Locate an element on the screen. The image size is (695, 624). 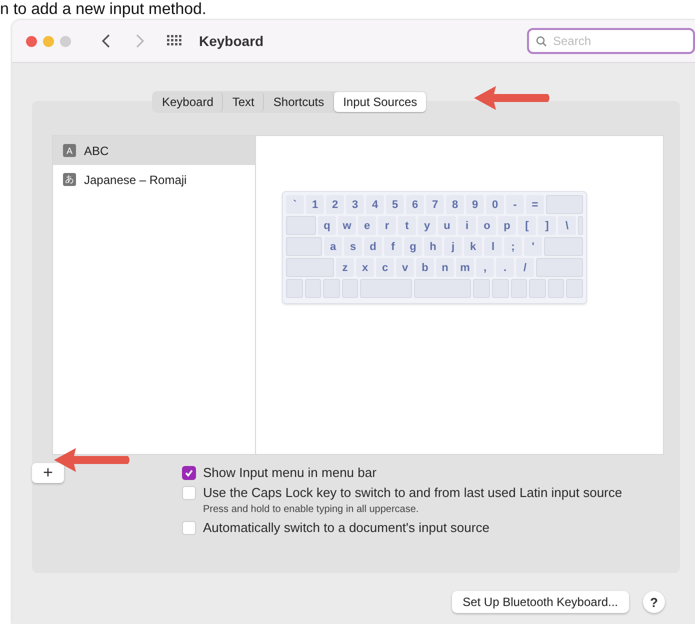
tab: Text is located at coordinates (243, 102).